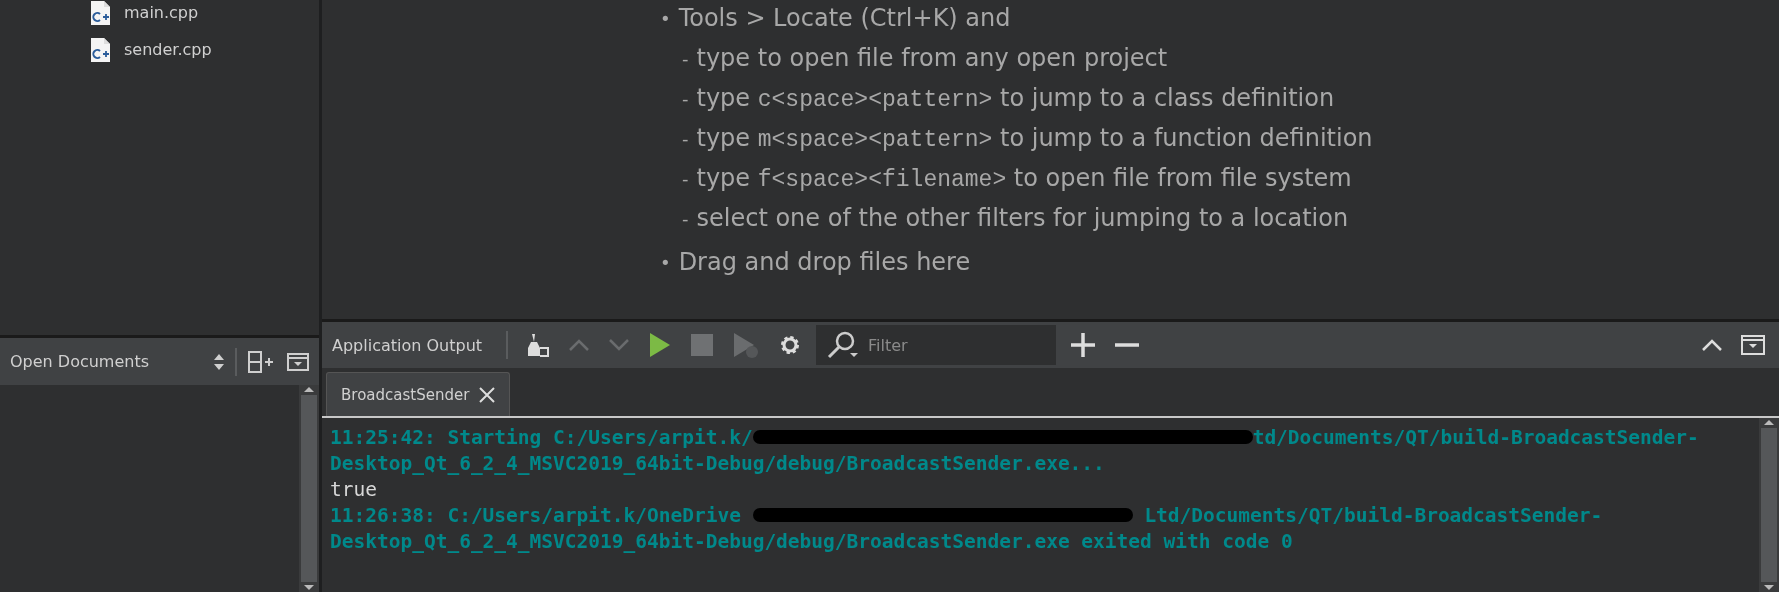 This screenshot has width=1779, height=592. What do you see at coordinates (161, 12) in the screenshot?
I see `file-name: main.cpp` at bounding box center [161, 12].